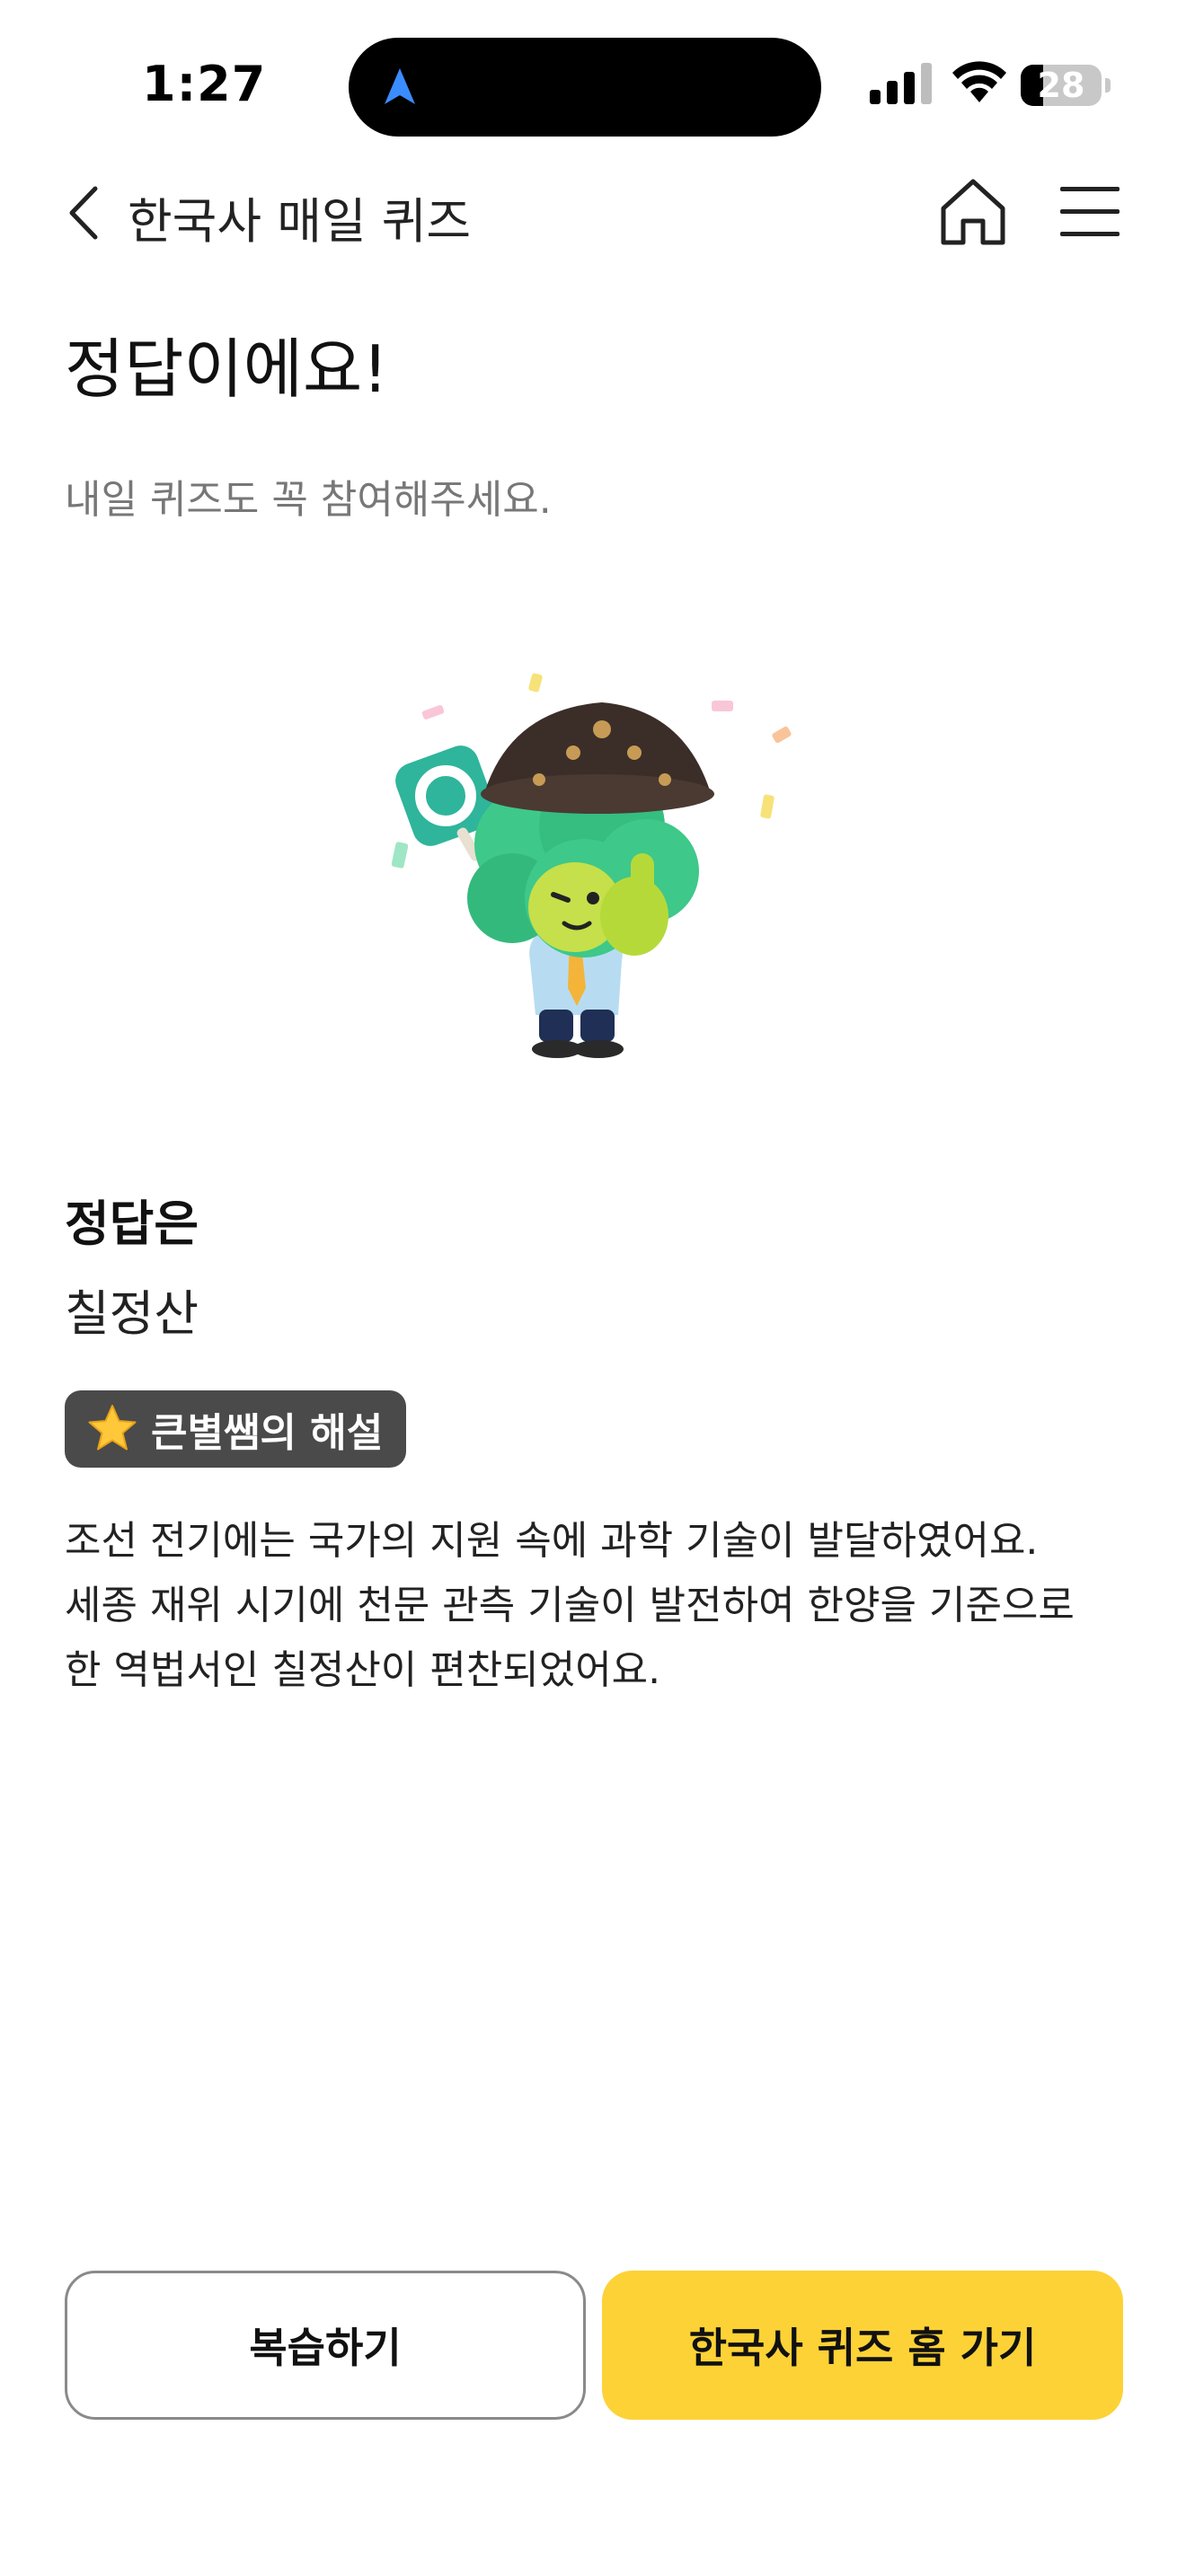 The image size is (1186, 2576). What do you see at coordinates (400, 86) in the screenshot?
I see `navigation-arrow-icon` at bounding box center [400, 86].